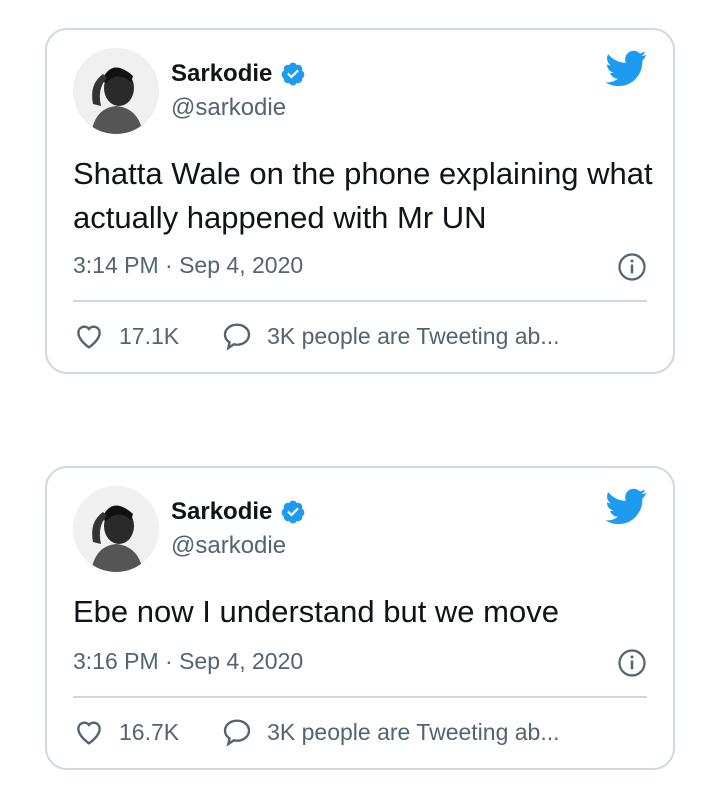 The width and height of the screenshot is (720, 798). I want to click on timestamp: 3:14 PM · Sep 4, 2020, so click(188, 265).